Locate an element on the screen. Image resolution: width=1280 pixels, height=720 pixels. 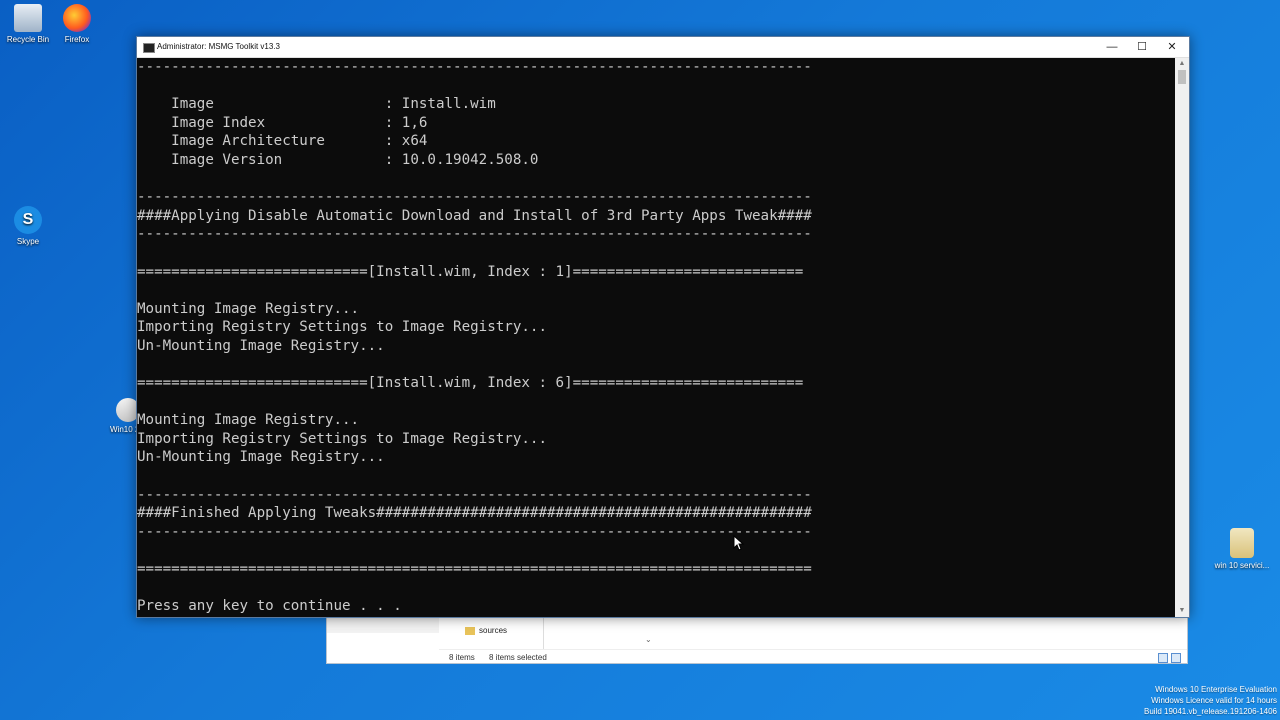
item-count: 8 items is located at coordinates (462, 657).